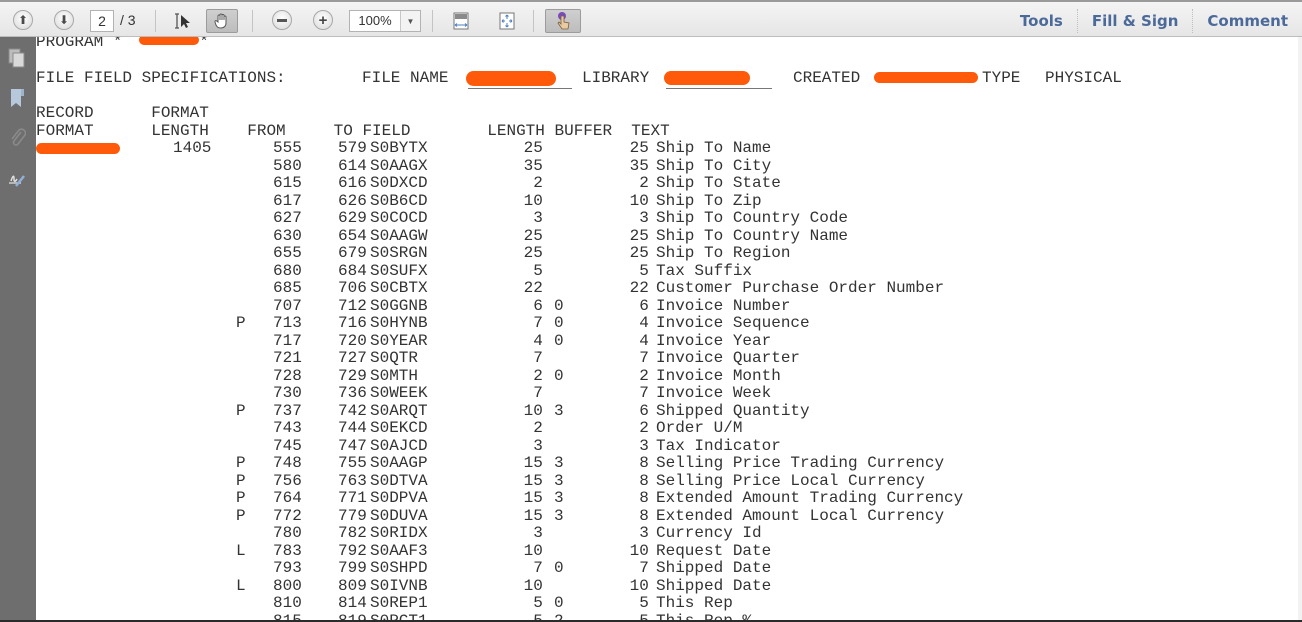  Describe the element at coordinates (714, 568) in the screenshot. I see `cell-text: Shipped Date` at that location.